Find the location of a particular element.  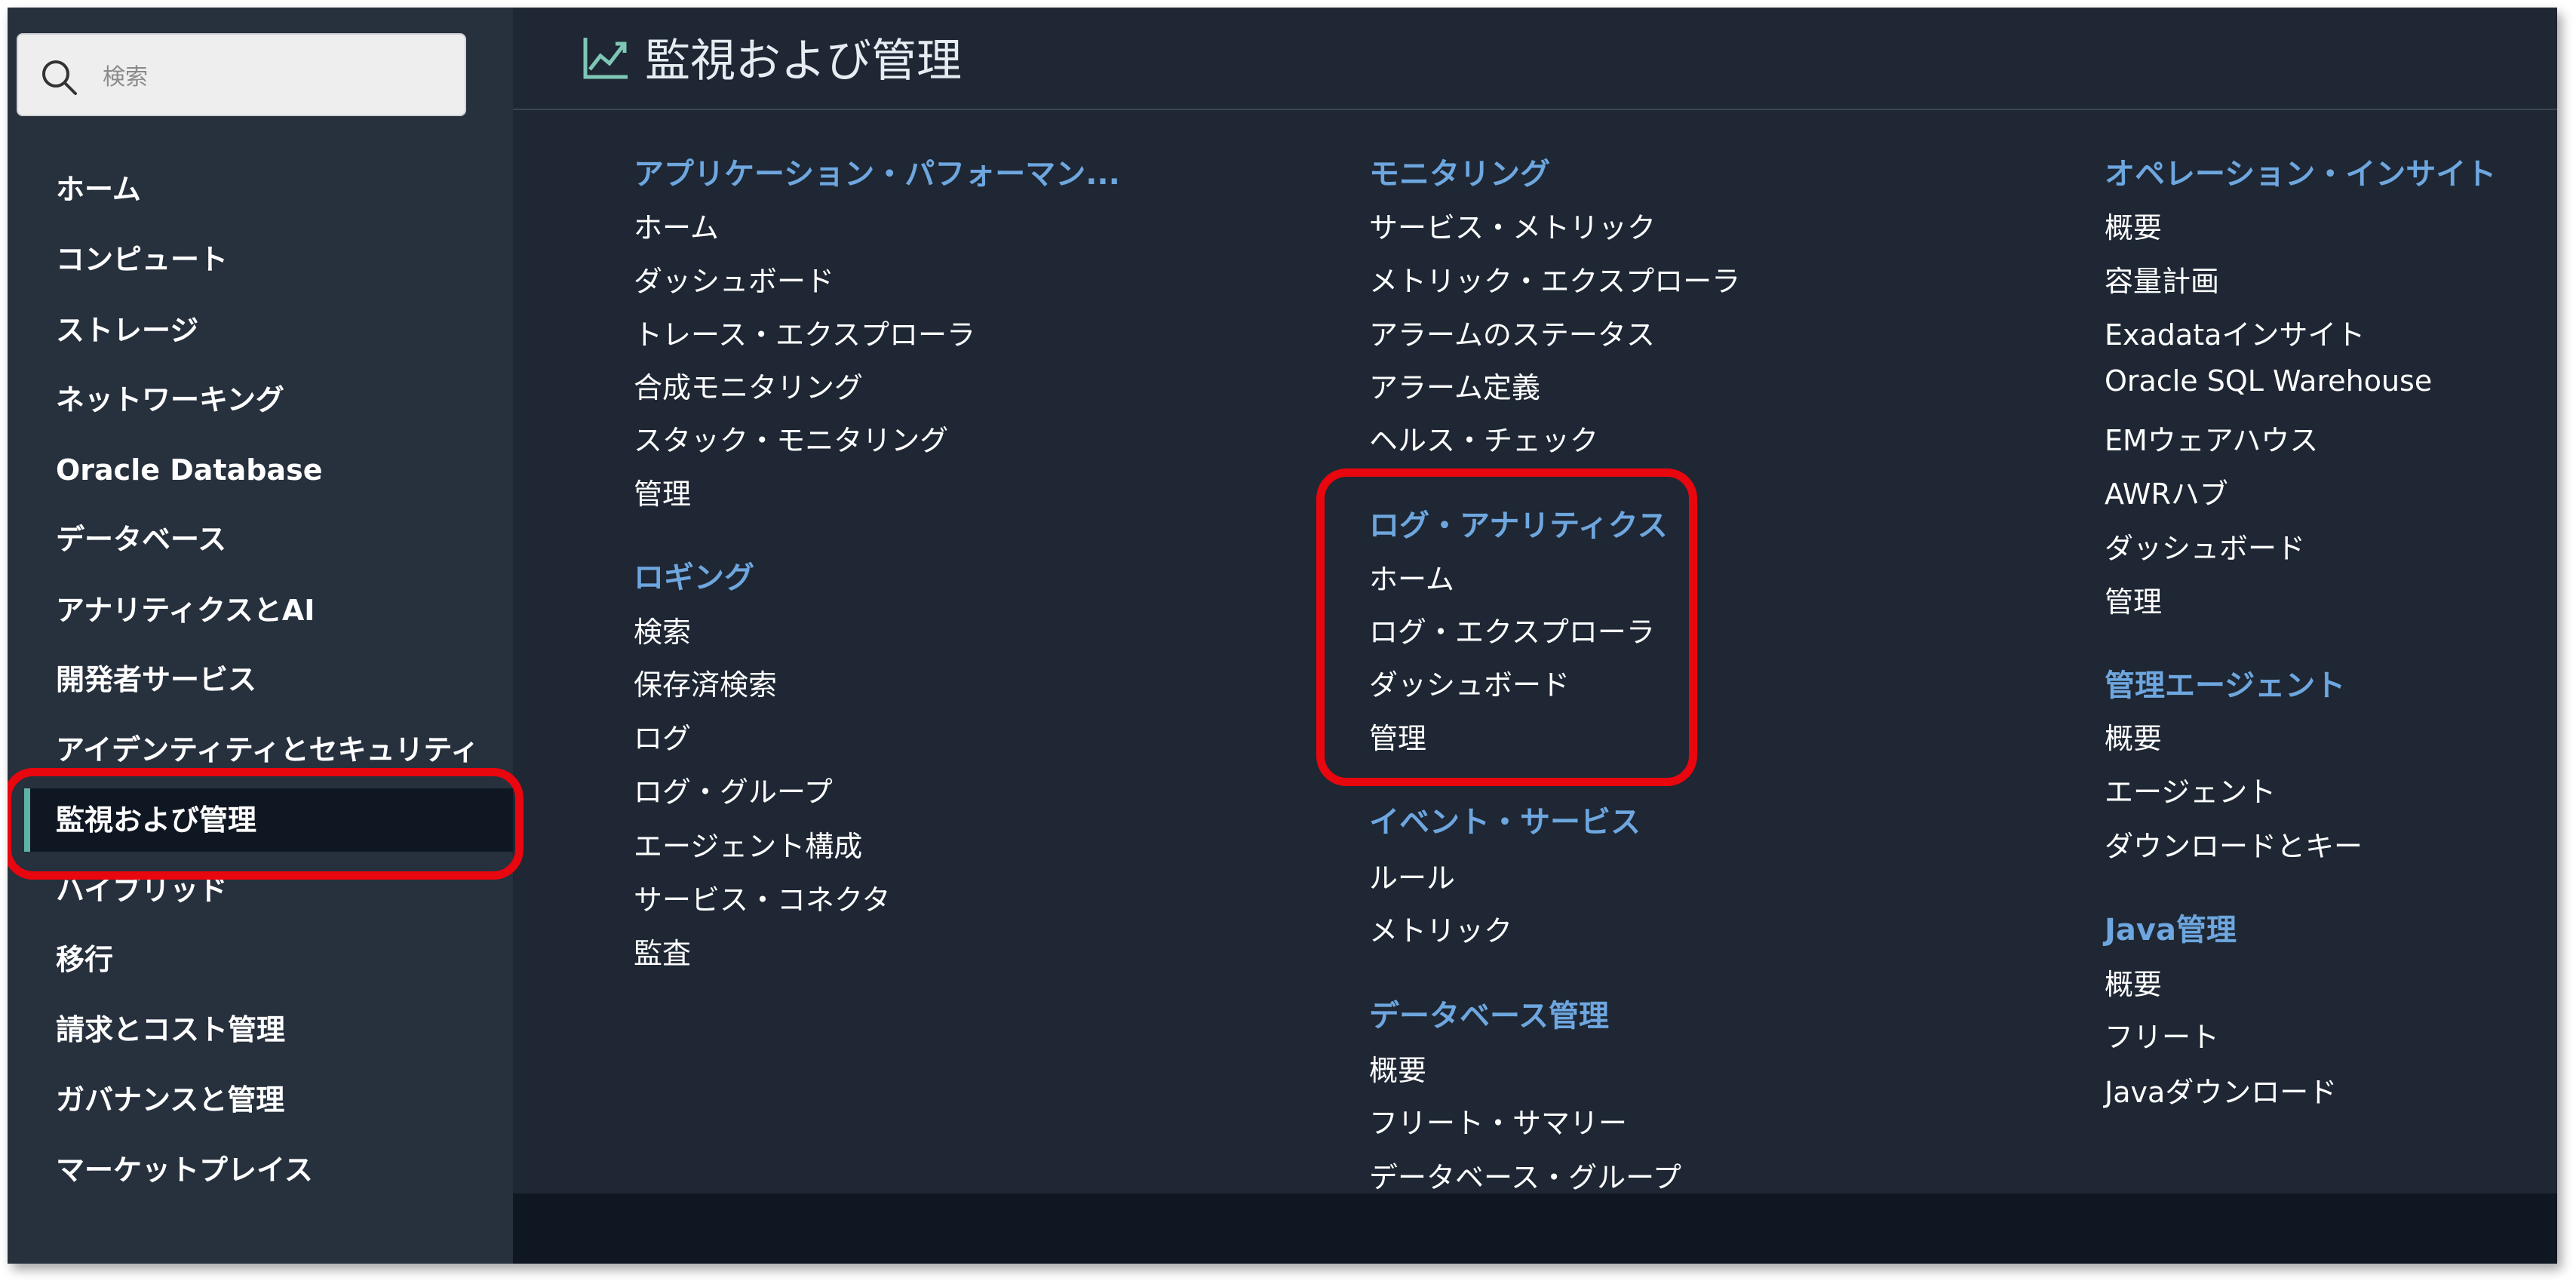

page-header: 監視および管理 is located at coordinates (1535, 59).